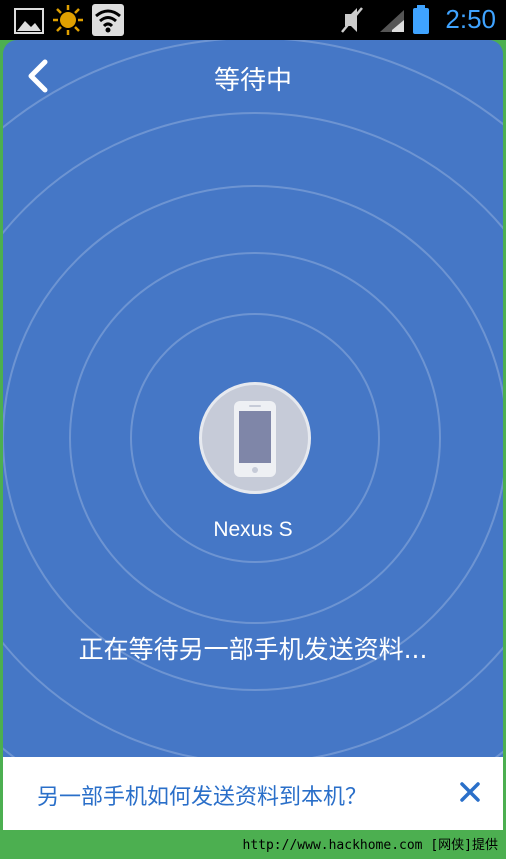 This screenshot has width=506, height=859. I want to click on help-link: 另一部手机如何发送资料到本机？, so click(202, 795).